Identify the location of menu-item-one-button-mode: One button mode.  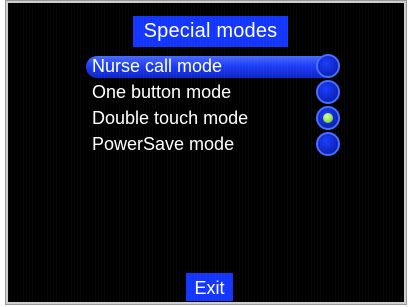
(217, 92).